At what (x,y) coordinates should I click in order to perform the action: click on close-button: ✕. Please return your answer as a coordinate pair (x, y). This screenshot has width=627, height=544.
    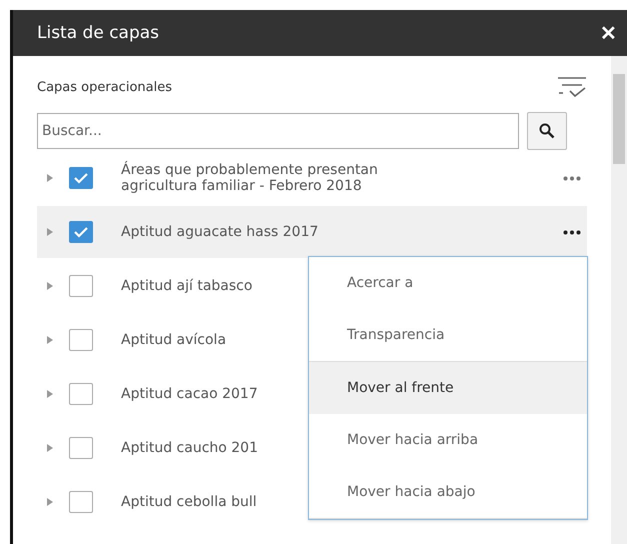
    Looking at the image, I should click on (608, 33).